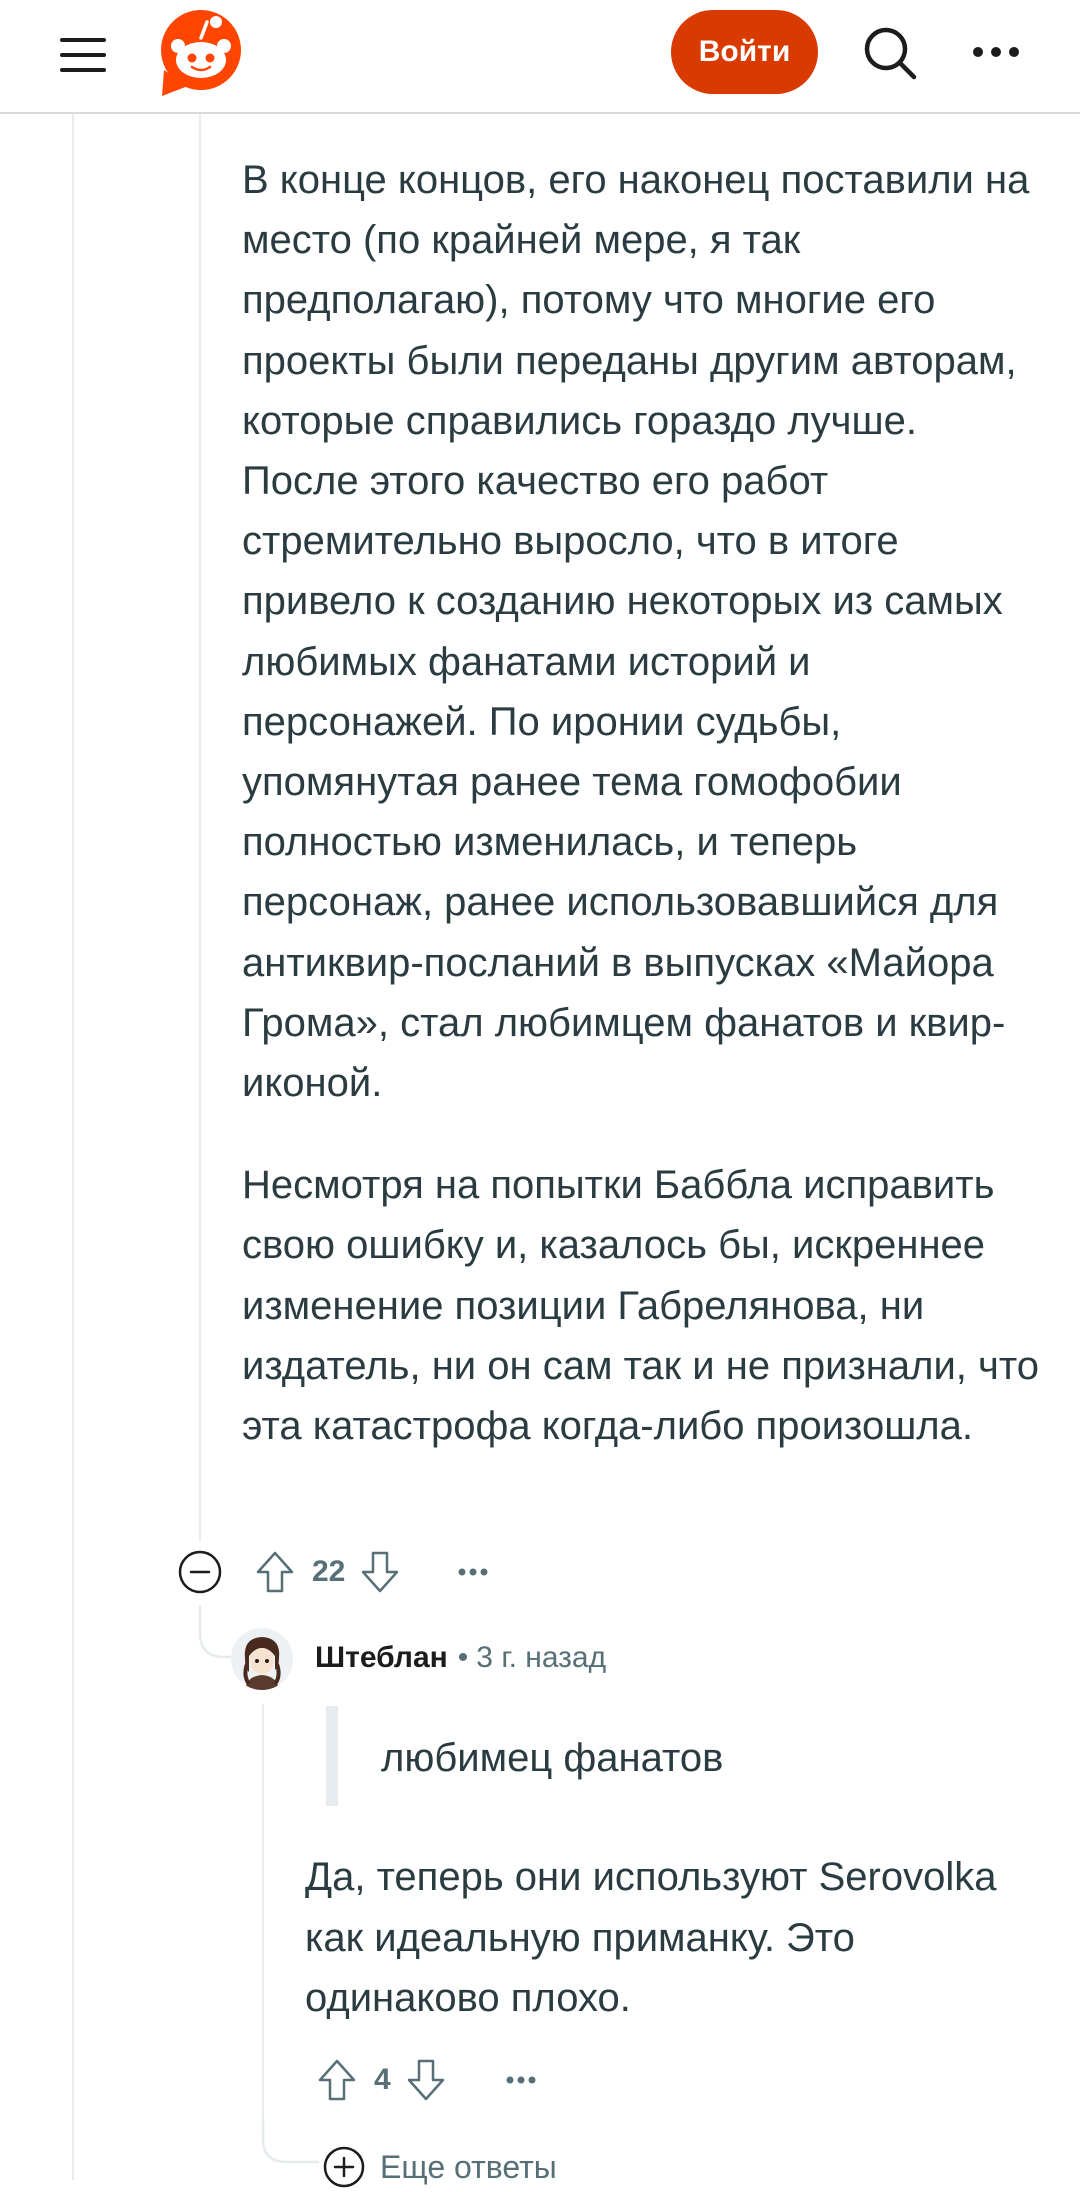 The image size is (1080, 2192). I want to click on quote-bar, so click(332, 1756).